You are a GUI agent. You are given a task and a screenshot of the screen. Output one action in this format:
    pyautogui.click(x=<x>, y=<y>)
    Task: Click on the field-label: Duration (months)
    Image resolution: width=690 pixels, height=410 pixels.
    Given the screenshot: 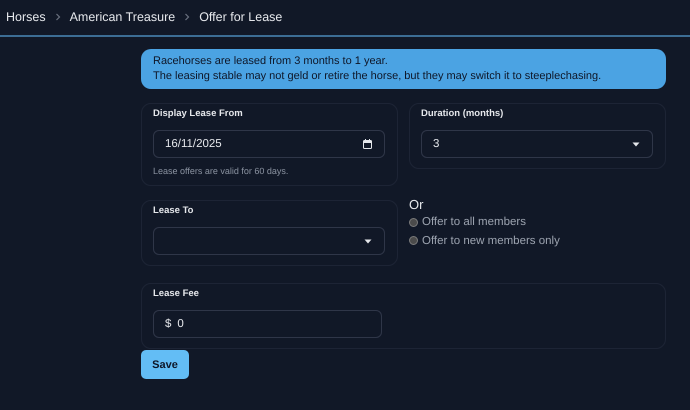 What is the action you would take?
    pyautogui.click(x=462, y=113)
    